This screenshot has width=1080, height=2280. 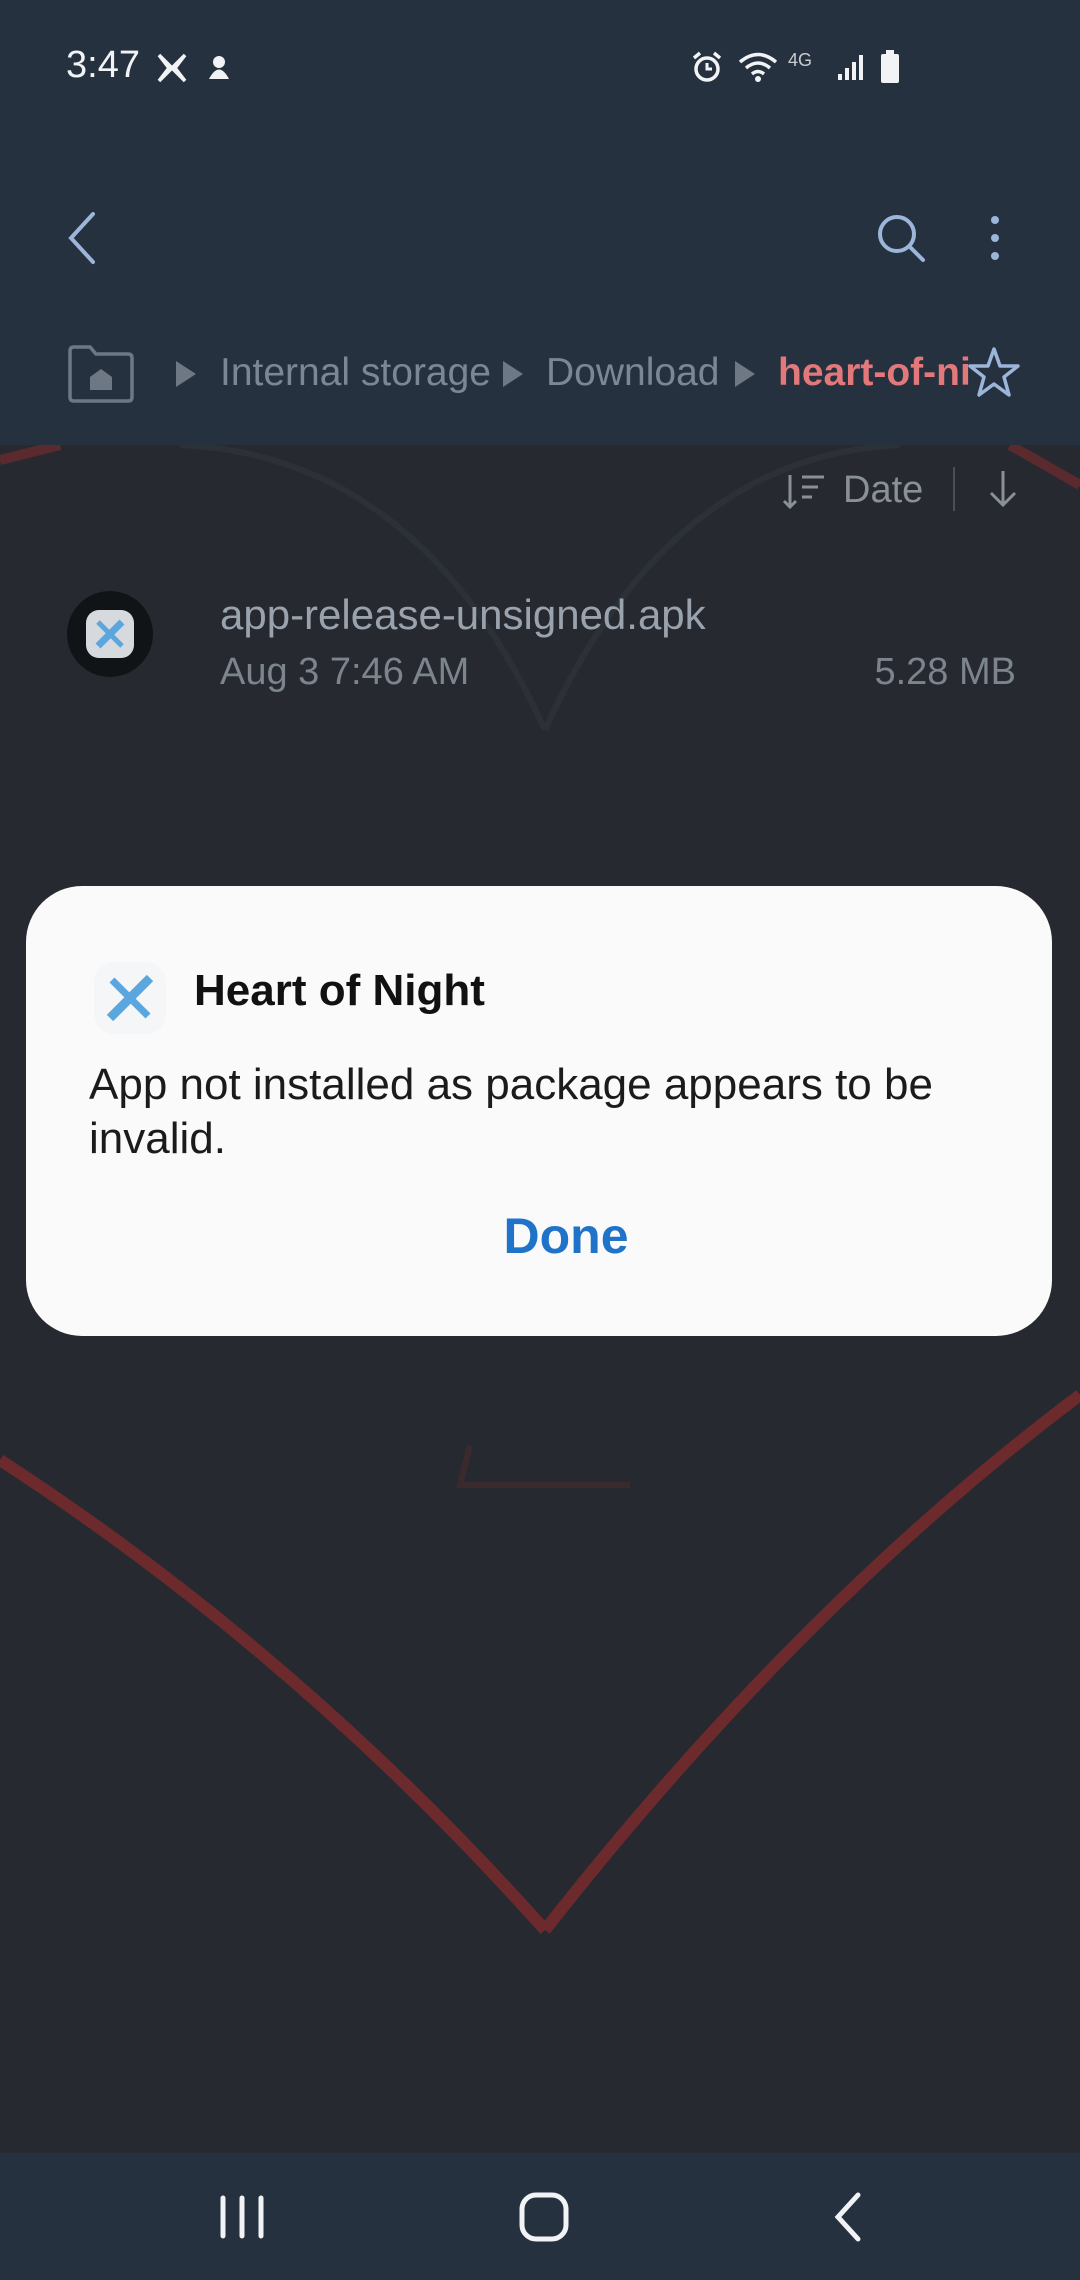 I want to click on back-icon, so click(x=847, y=2217).